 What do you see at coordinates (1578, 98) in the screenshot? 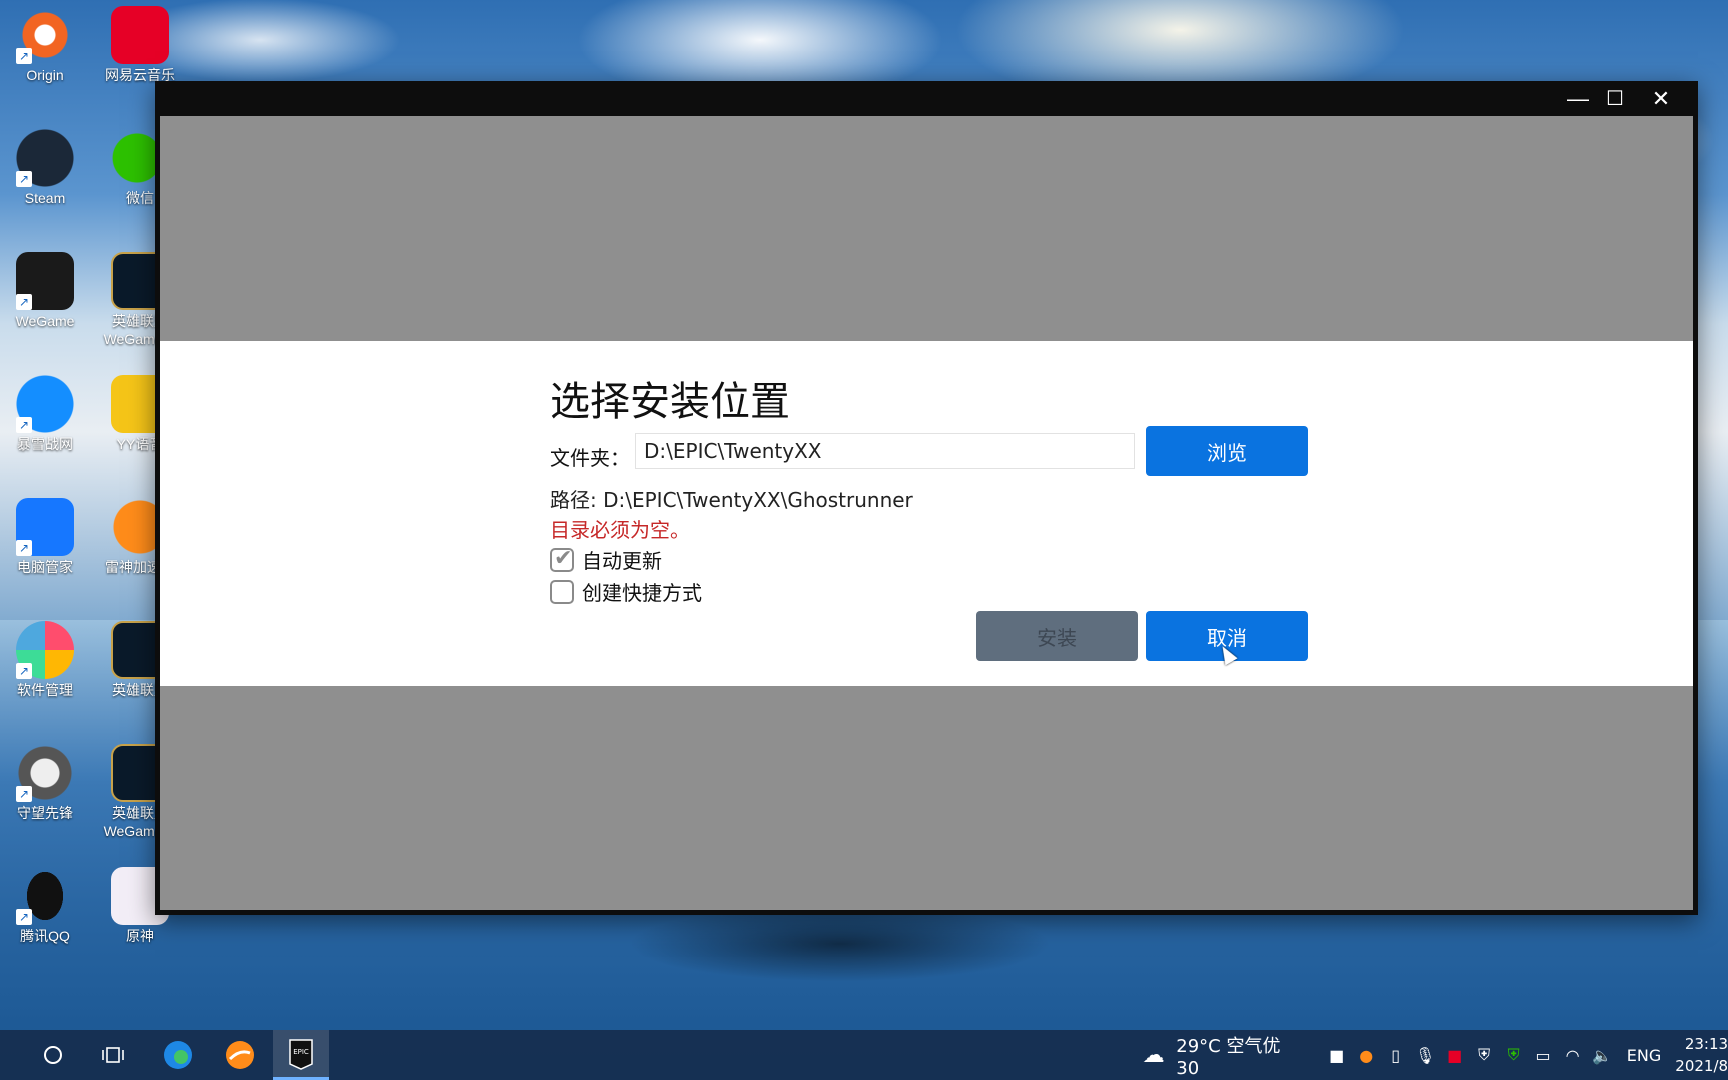
I see `minimize-button: —` at bounding box center [1578, 98].